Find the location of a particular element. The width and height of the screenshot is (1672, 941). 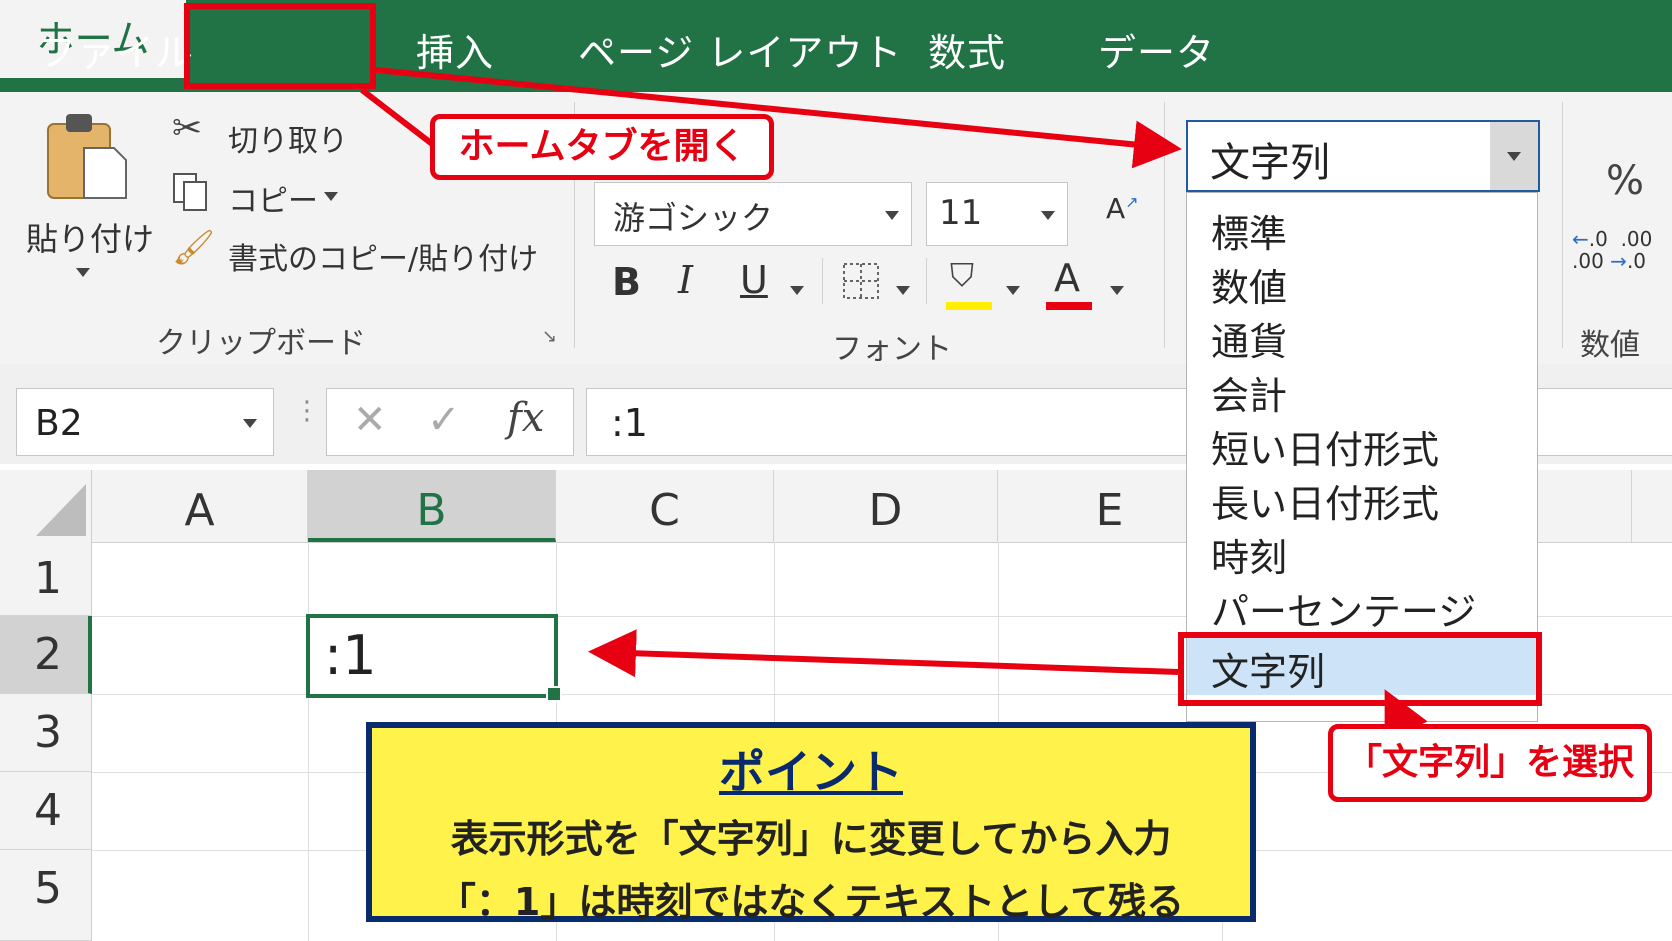

point-title: ポイント is located at coordinates (811, 772).